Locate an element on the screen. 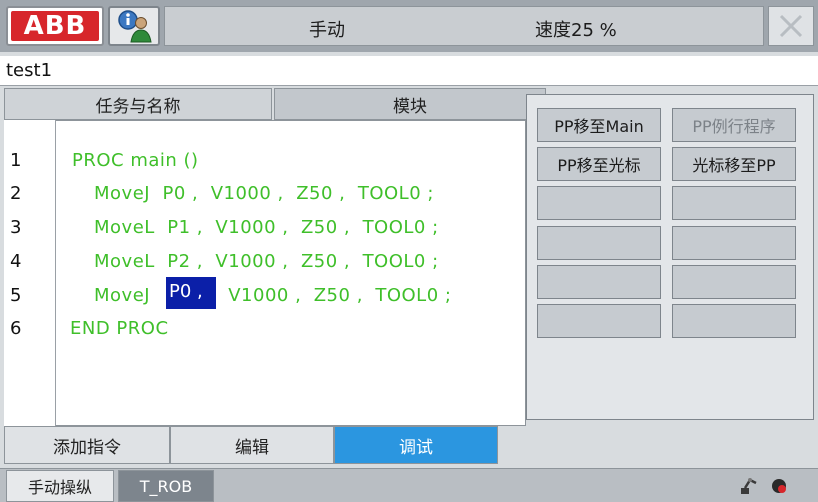  tab-module: 模块 is located at coordinates (410, 104).